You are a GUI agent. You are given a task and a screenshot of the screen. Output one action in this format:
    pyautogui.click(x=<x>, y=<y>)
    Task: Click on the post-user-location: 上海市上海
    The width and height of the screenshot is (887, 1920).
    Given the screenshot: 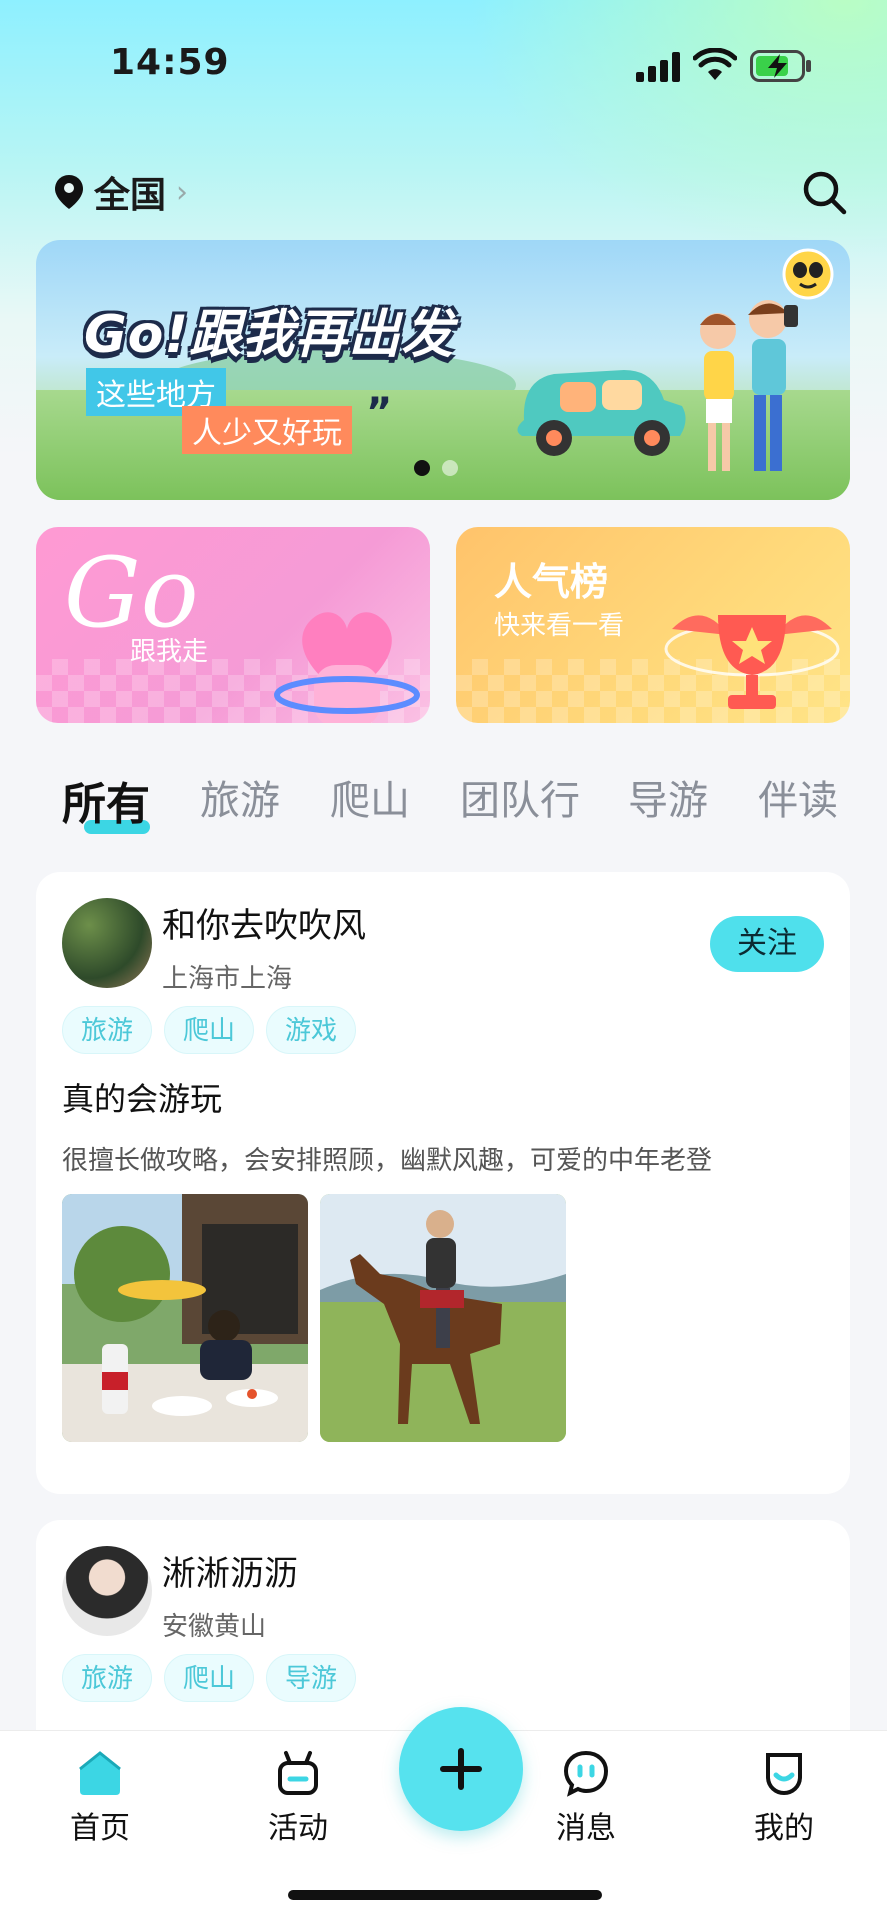 What is the action you would take?
    pyautogui.click(x=227, y=979)
    